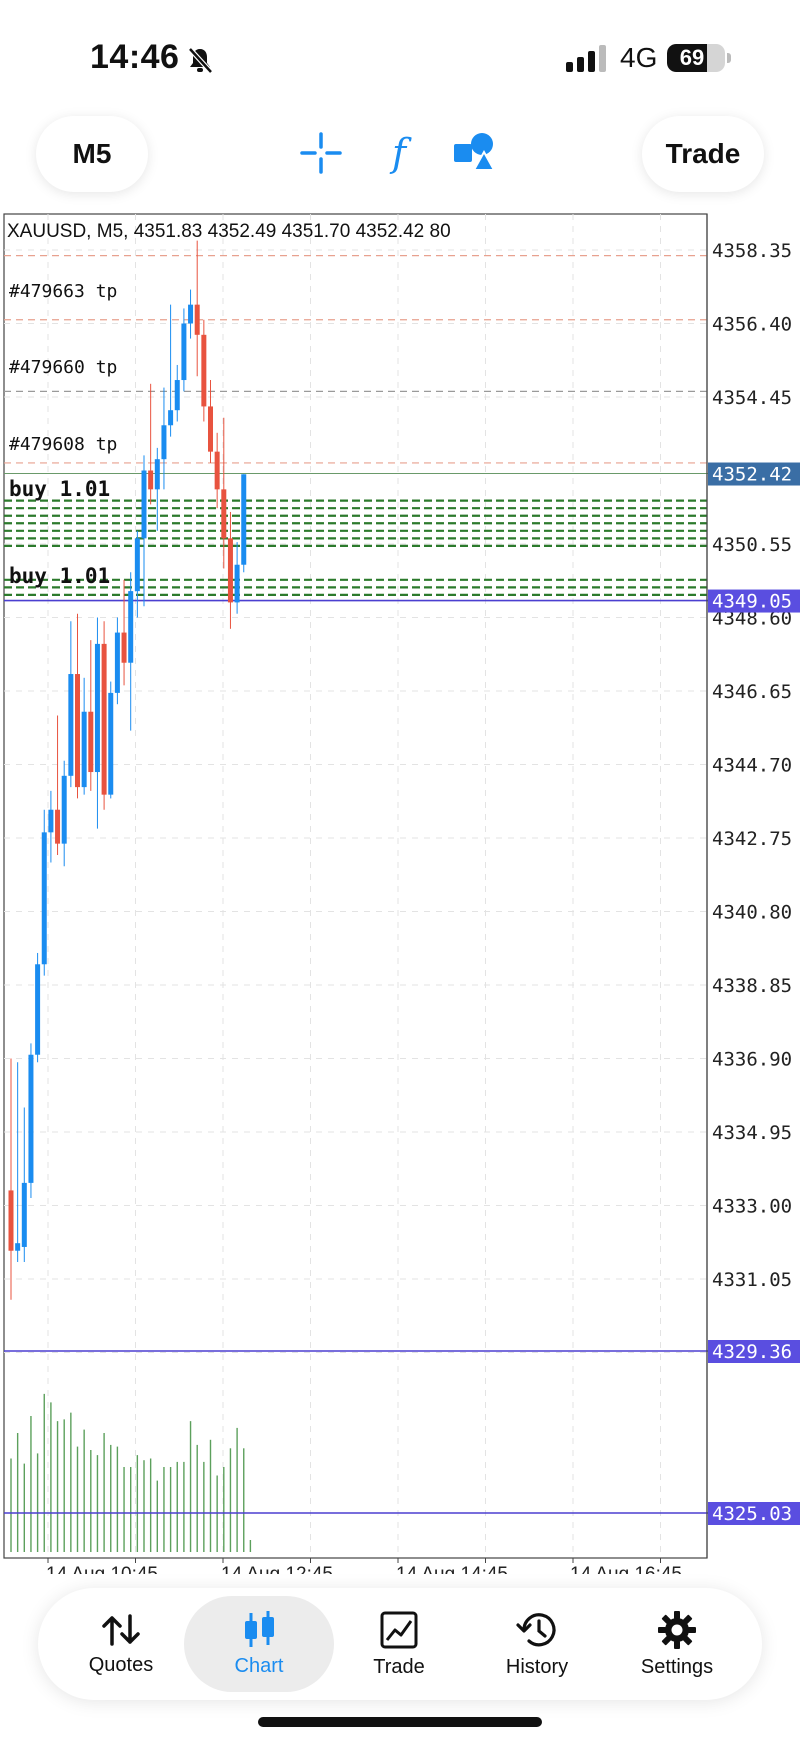  I want to click on nav-trade: Trade, so click(399, 1644).